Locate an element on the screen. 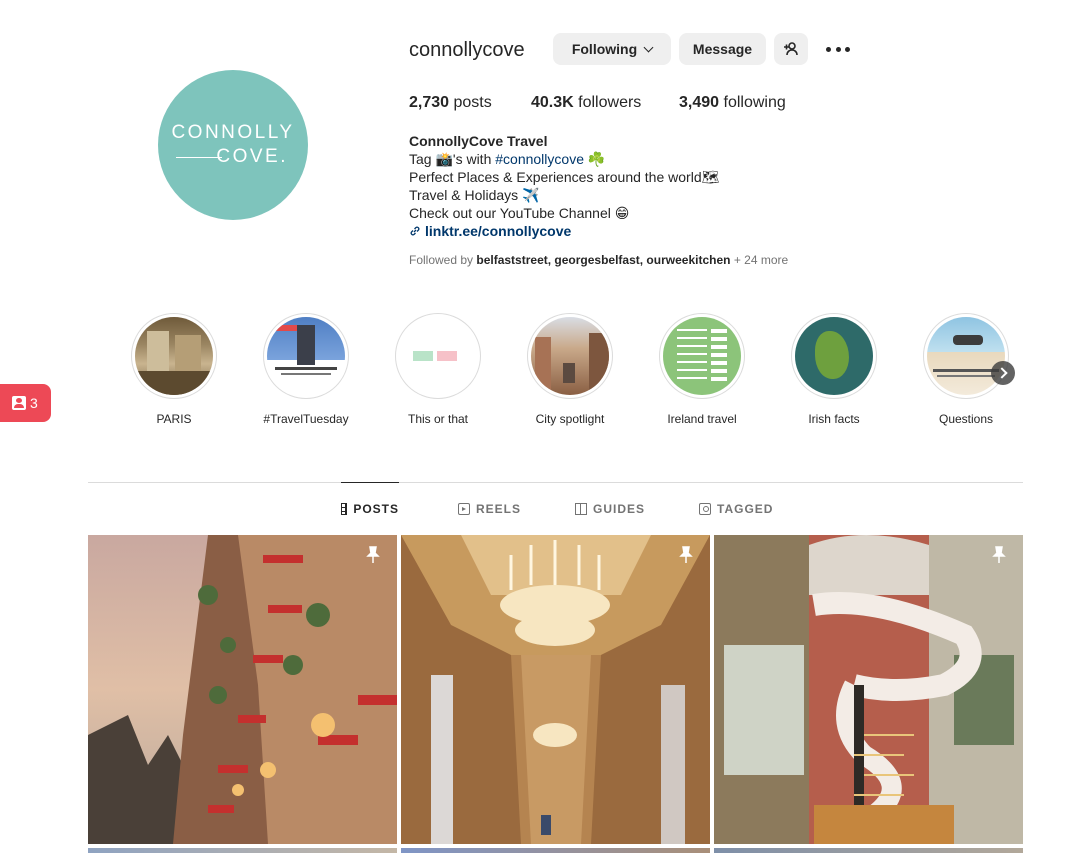 The width and height of the screenshot is (1090, 853). highlight-traveltuesday: #TravelTuesday is located at coordinates (306, 369).